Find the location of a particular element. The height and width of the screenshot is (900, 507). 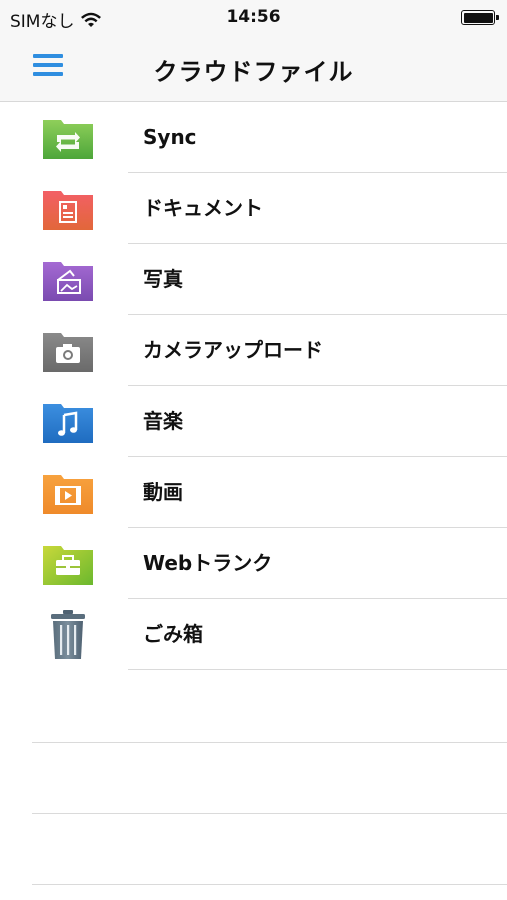

list-item-documents: ドキュメント is located at coordinates (253, 208).